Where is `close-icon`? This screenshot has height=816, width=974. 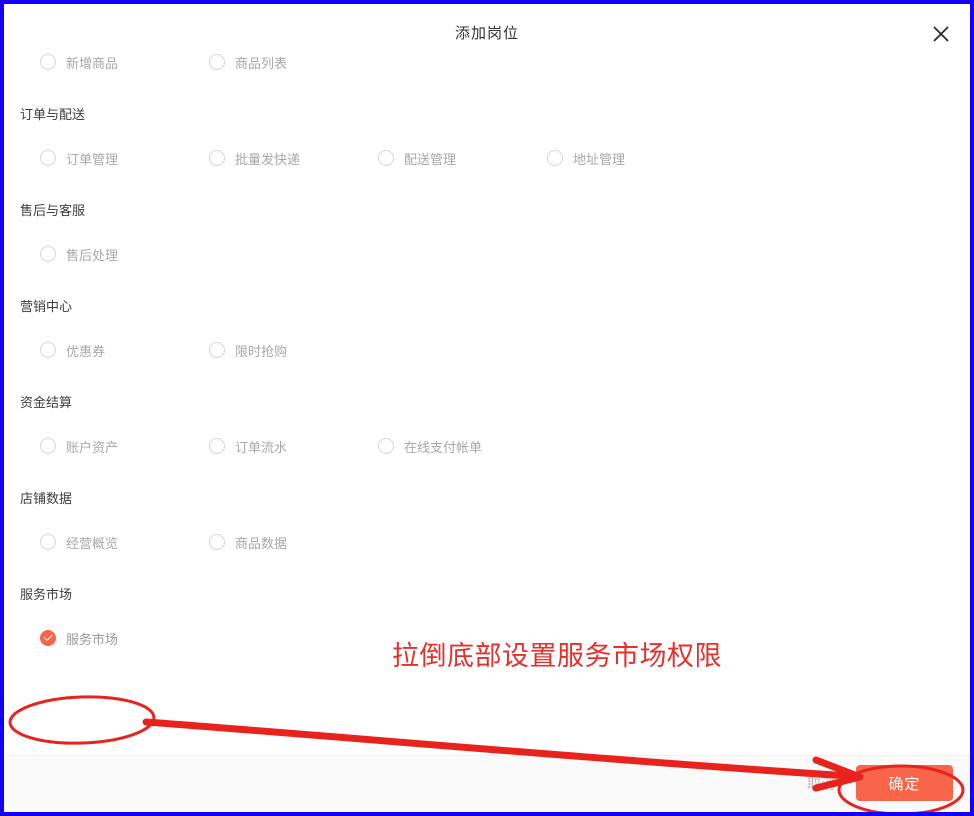
close-icon is located at coordinates (941, 34).